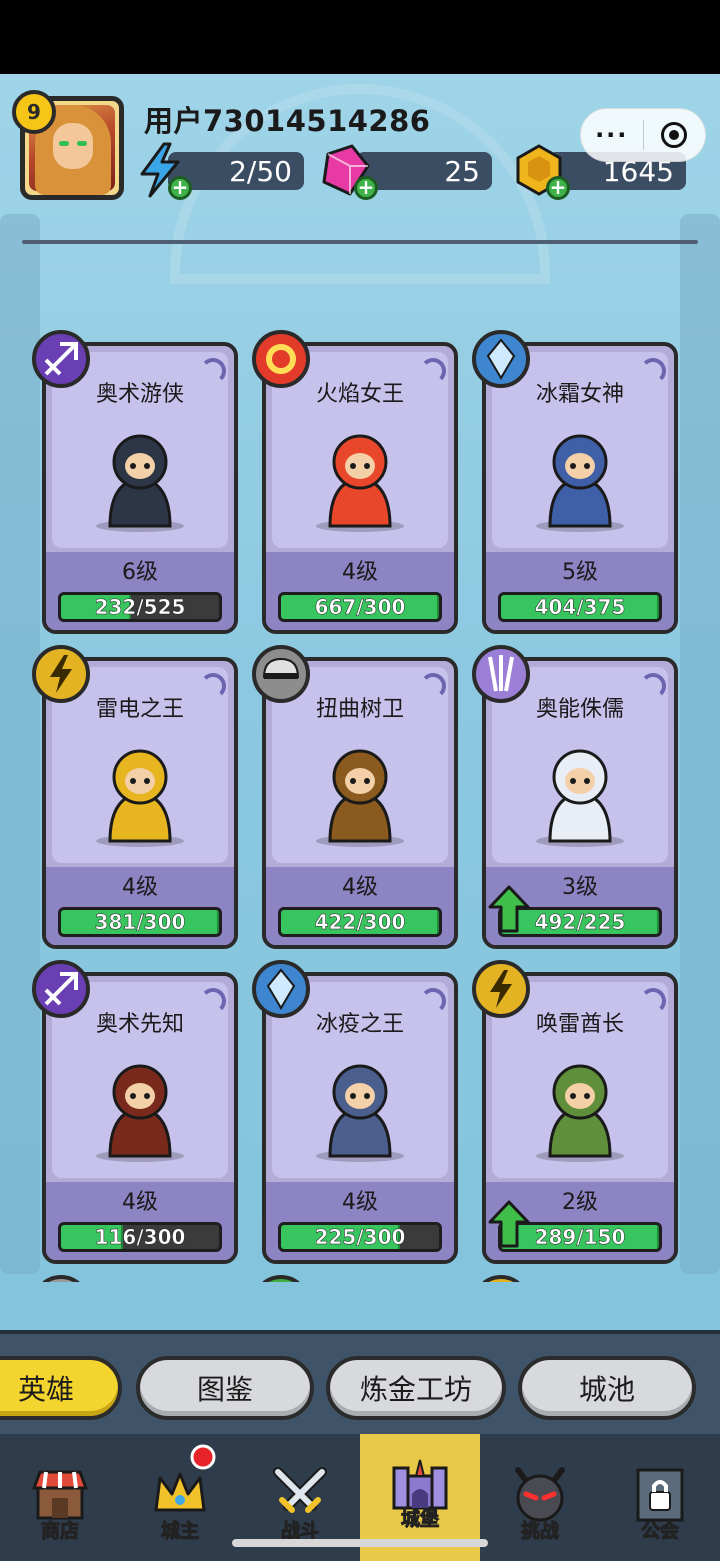  Describe the element at coordinates (612, 135) in the screenshot. I see `more-menu-button: ···` at that location.